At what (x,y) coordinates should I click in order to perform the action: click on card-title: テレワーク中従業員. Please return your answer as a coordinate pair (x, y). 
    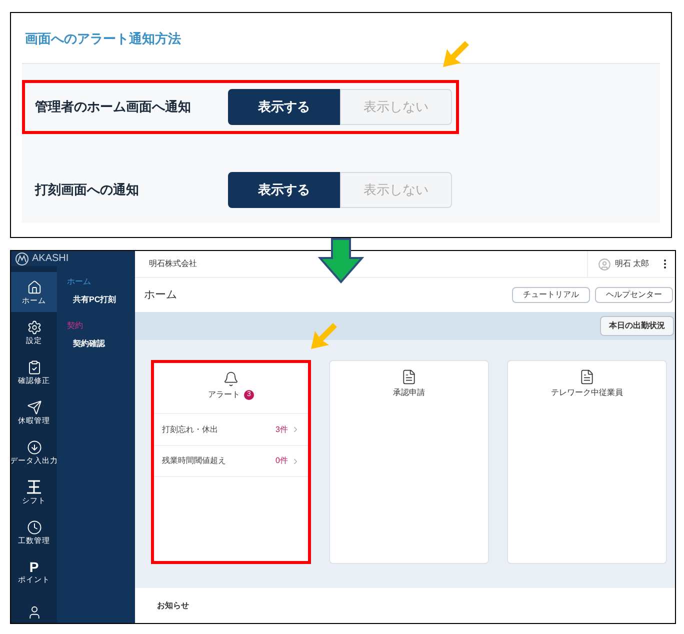
    Looking at the image, I should click on (587, 393).